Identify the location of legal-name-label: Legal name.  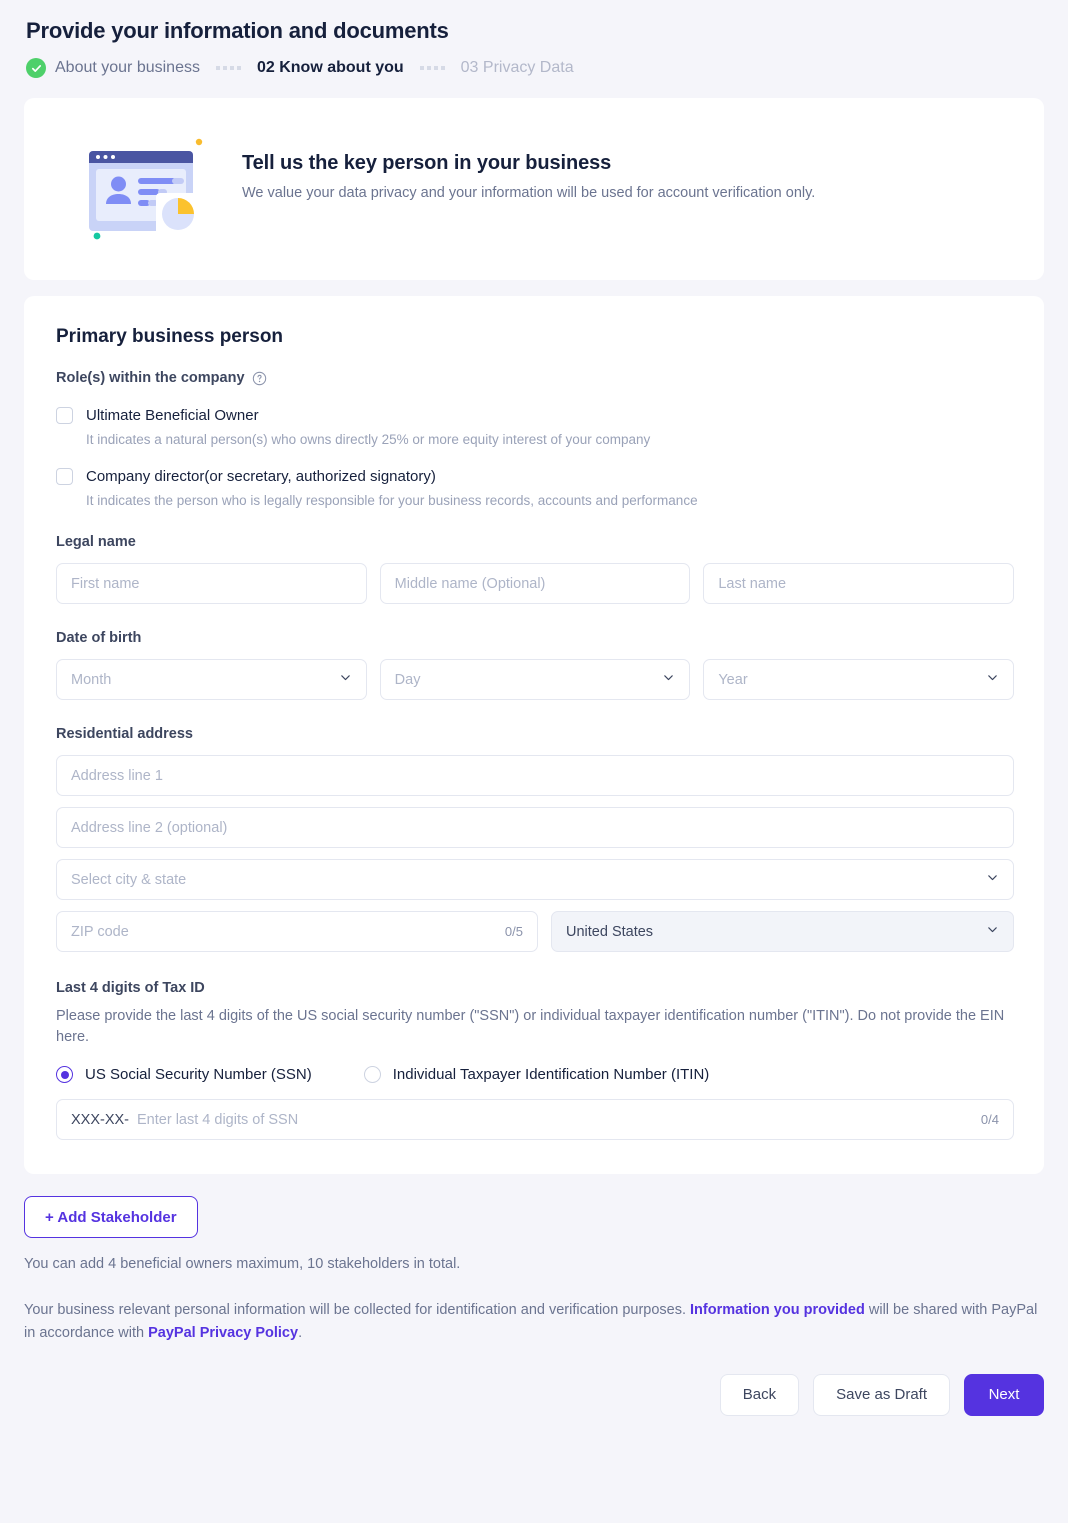
(96, 542).